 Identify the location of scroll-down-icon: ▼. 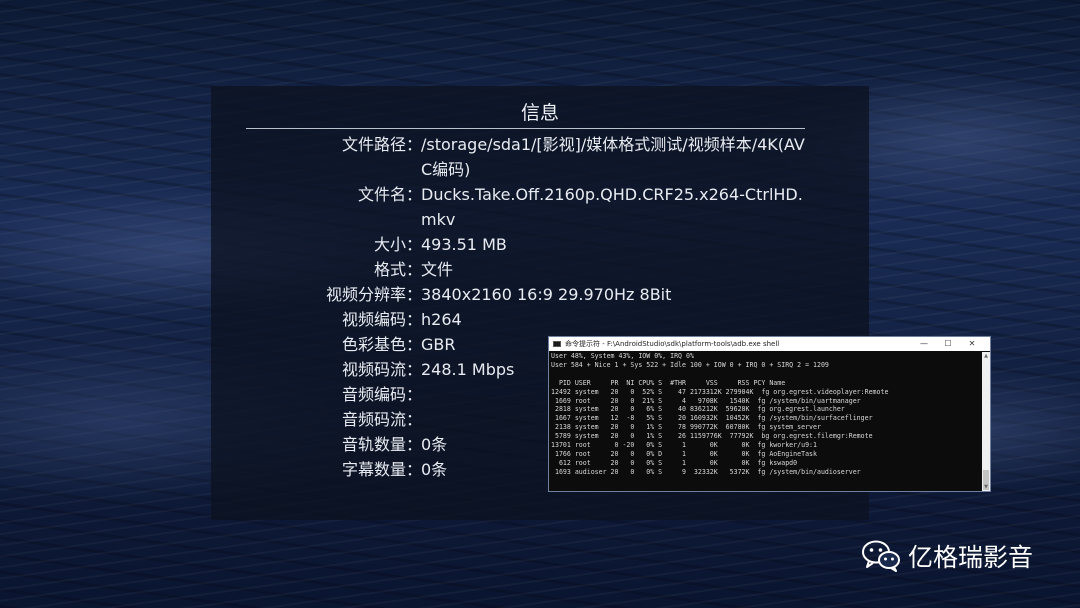
(986, 487).